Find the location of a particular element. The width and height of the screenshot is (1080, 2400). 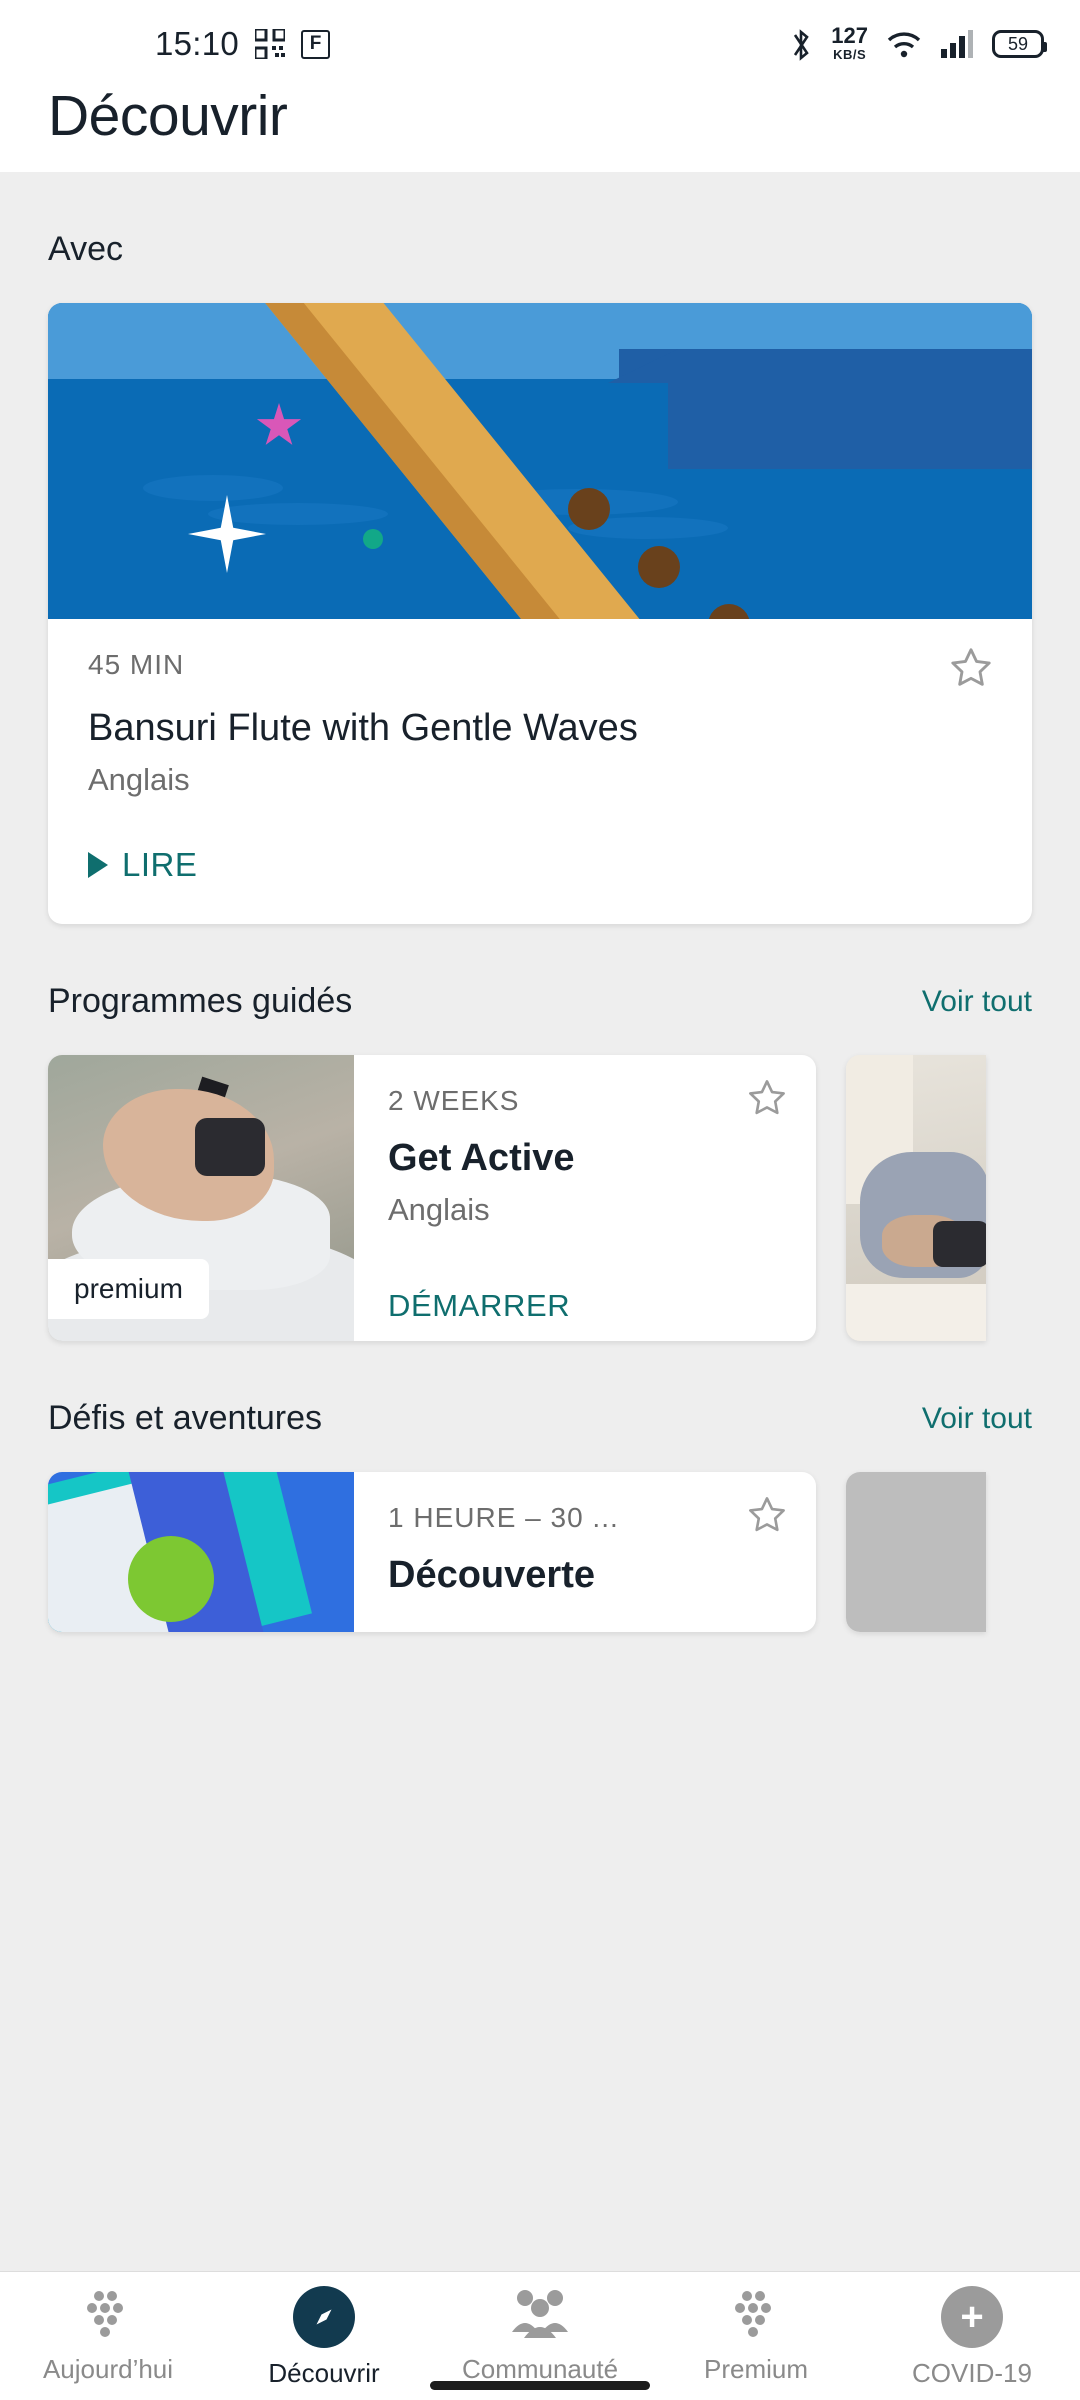

program-card-info: 2 WEEKS Get Active Anglais DÉMARRER is located at coordinates (585, 1198).